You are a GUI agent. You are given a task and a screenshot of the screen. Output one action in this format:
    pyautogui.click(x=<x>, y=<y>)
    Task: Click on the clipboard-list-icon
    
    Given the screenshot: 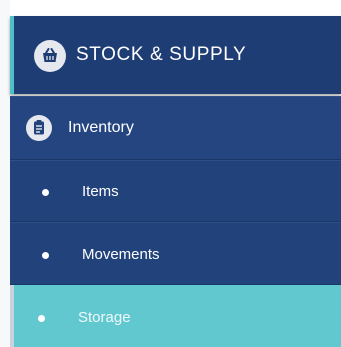 What is the action you would take?
    pyautogui.click(x=39, y=128)
    